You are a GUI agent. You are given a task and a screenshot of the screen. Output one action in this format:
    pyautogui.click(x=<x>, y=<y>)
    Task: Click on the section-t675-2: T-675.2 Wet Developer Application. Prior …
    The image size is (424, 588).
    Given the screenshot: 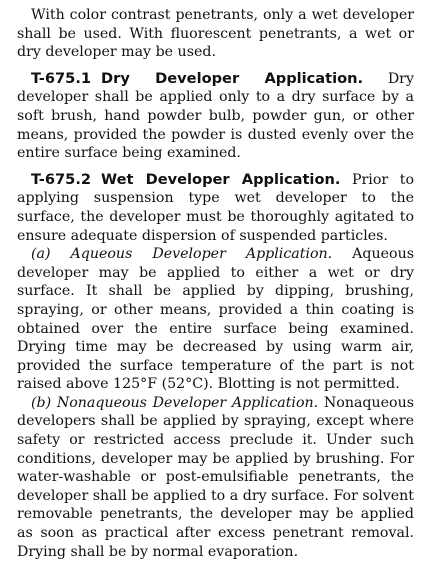 What is the action you would take?
    pyautogui.click(x=215, y=208)
    